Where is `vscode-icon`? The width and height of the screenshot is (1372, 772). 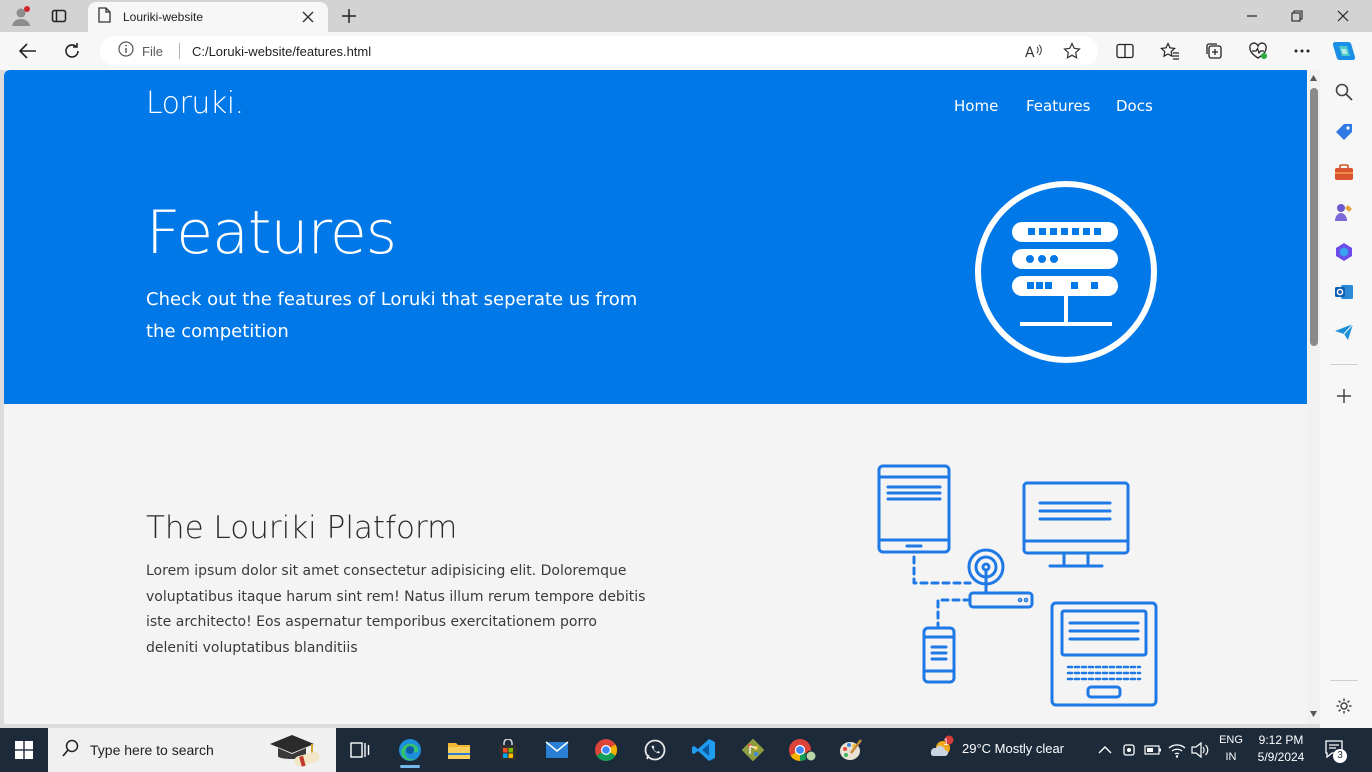
vscode-icon is located at coordinates (704, 750).